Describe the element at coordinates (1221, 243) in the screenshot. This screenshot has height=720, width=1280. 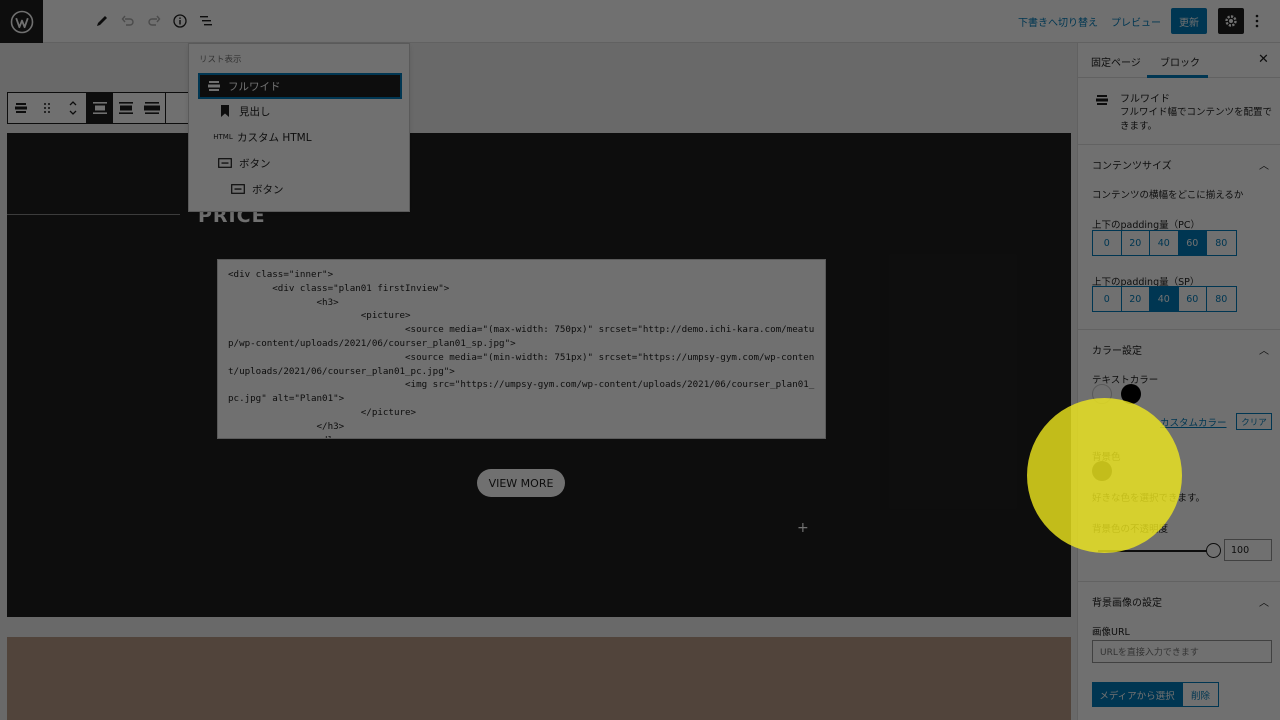
I see `padding-pc-80: 80` at that location.